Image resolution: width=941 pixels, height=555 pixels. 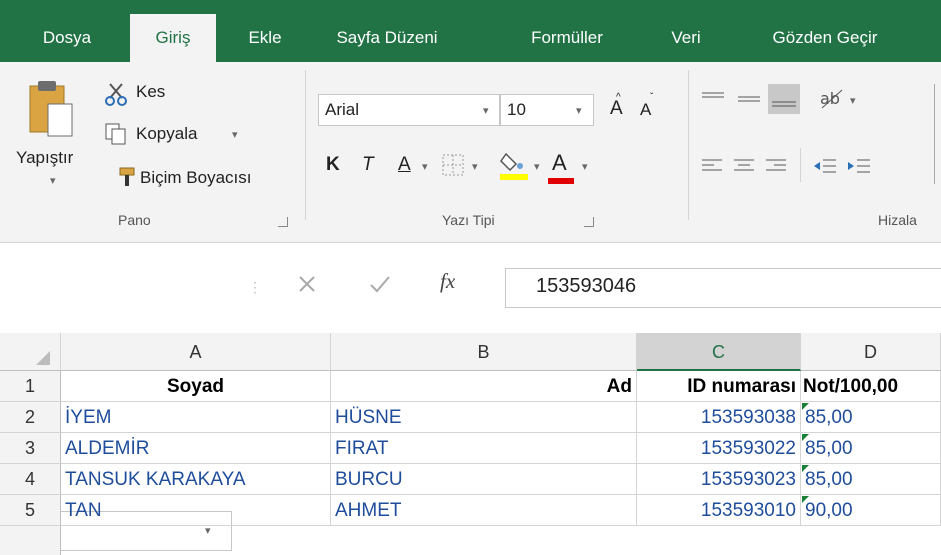 What do you see at coordinates (116, 134) in the screenshot?
I see `copy-icon` at bounding box center [116, 134].